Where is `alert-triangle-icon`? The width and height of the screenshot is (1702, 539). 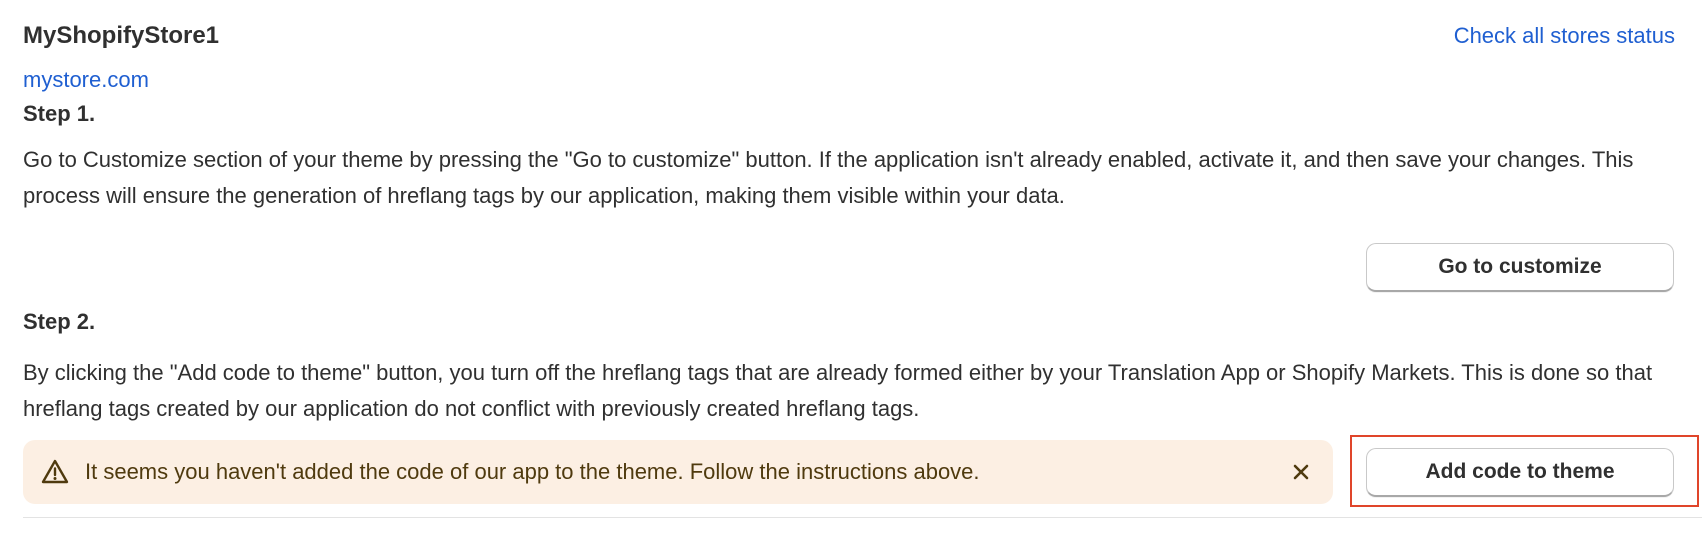 alert-triangle-icon is located at coordinates (55, 472).